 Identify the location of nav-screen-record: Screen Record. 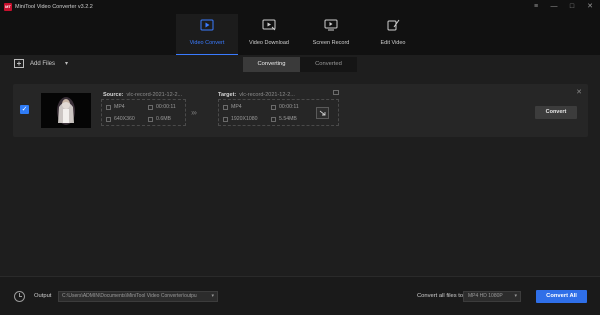
(331, 34).